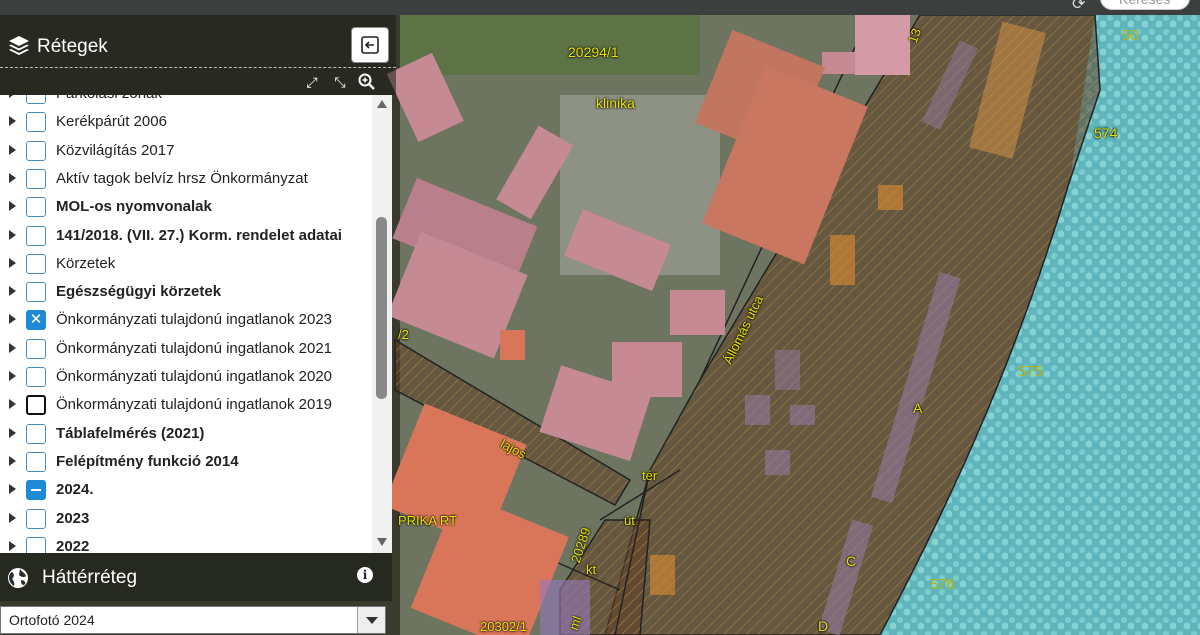 This screenshot has width=1200, height=635. I want to click on layer-row: 2024., so click(186, 491).